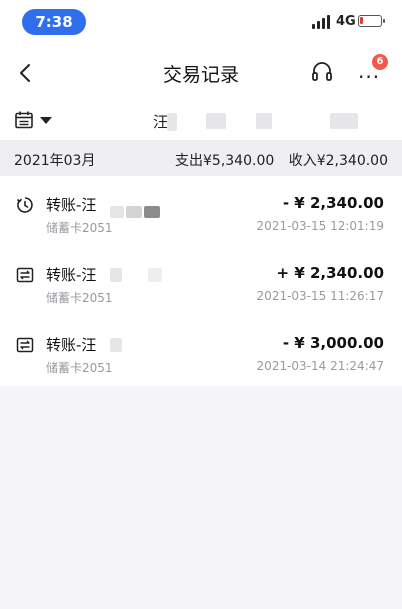 This screenshot has width=402, height=609. What do you see at coordinates (361, 20) in the screenshot?
I see `battery-level` at bounding box center [361, 20].